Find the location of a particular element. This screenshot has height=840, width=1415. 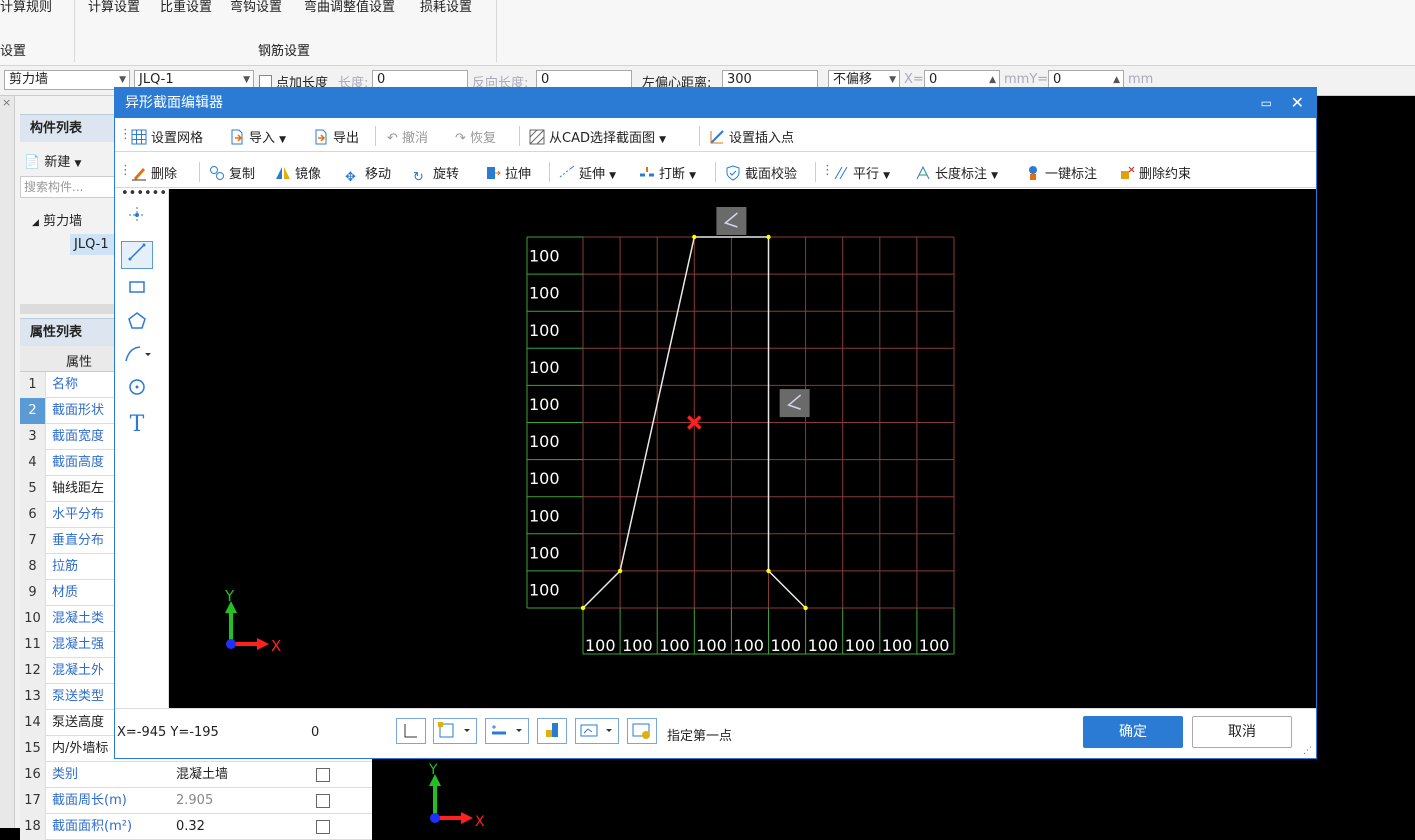

copy-button: 复制 is located at coordinates (232, 172).